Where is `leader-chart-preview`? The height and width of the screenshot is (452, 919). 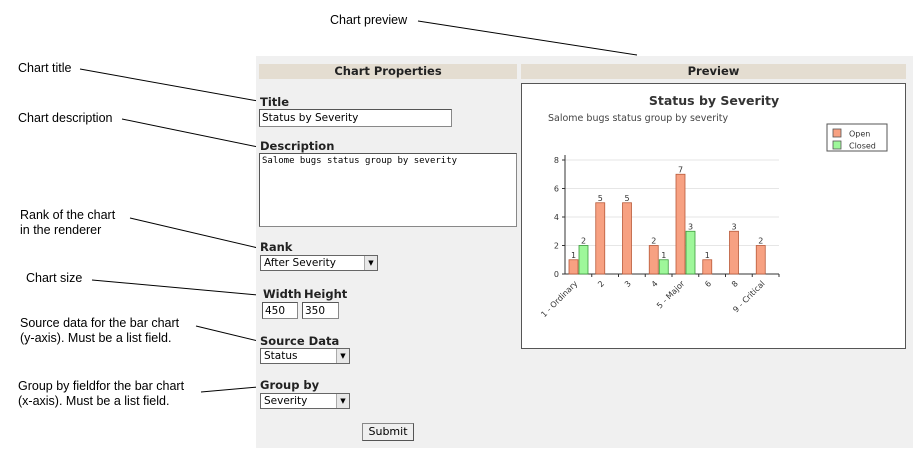 leader-chart-preview is located at coordinates (527, 38).